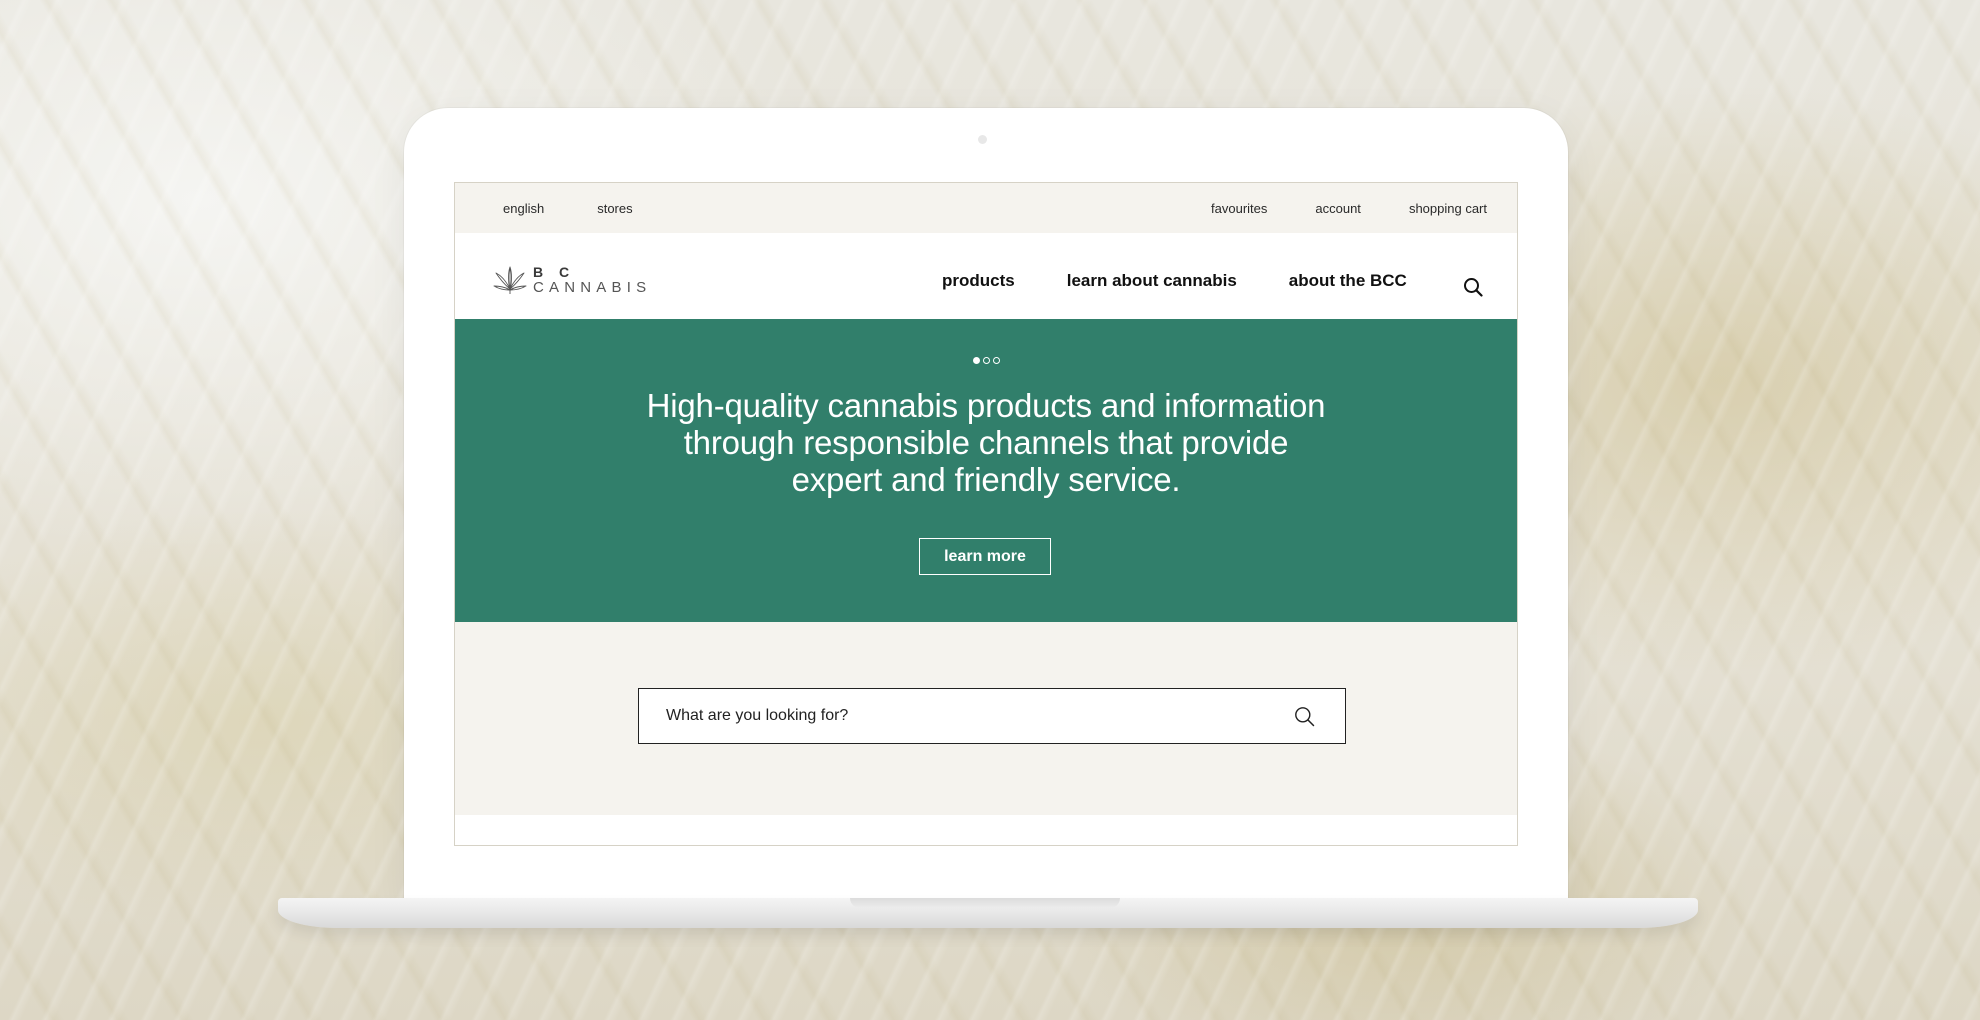 This screenshot has width=1980, height=1020. I want to click on favourites-link: favourites, so click(1239, 208).